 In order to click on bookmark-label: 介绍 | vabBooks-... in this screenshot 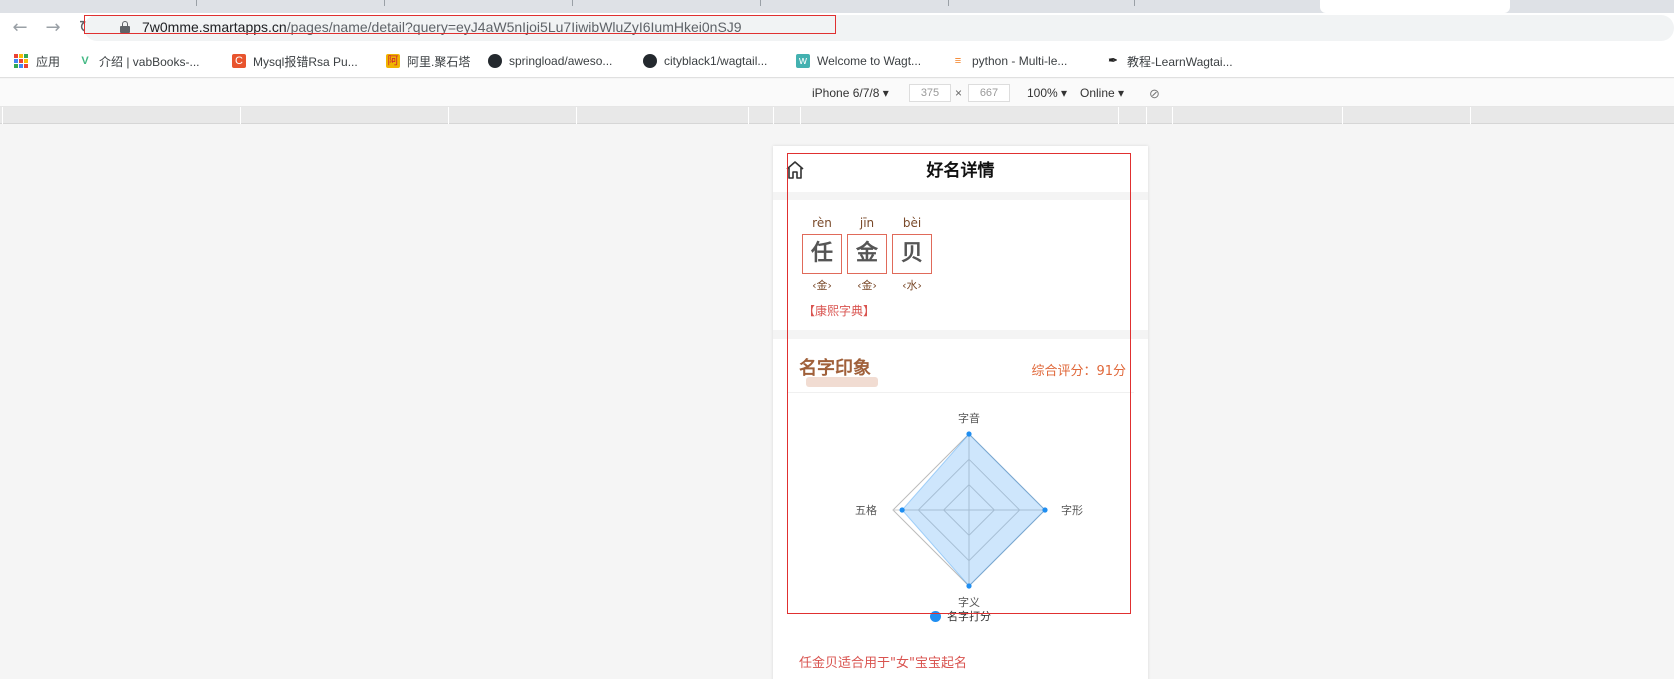, I will do `click(149, 61)`.